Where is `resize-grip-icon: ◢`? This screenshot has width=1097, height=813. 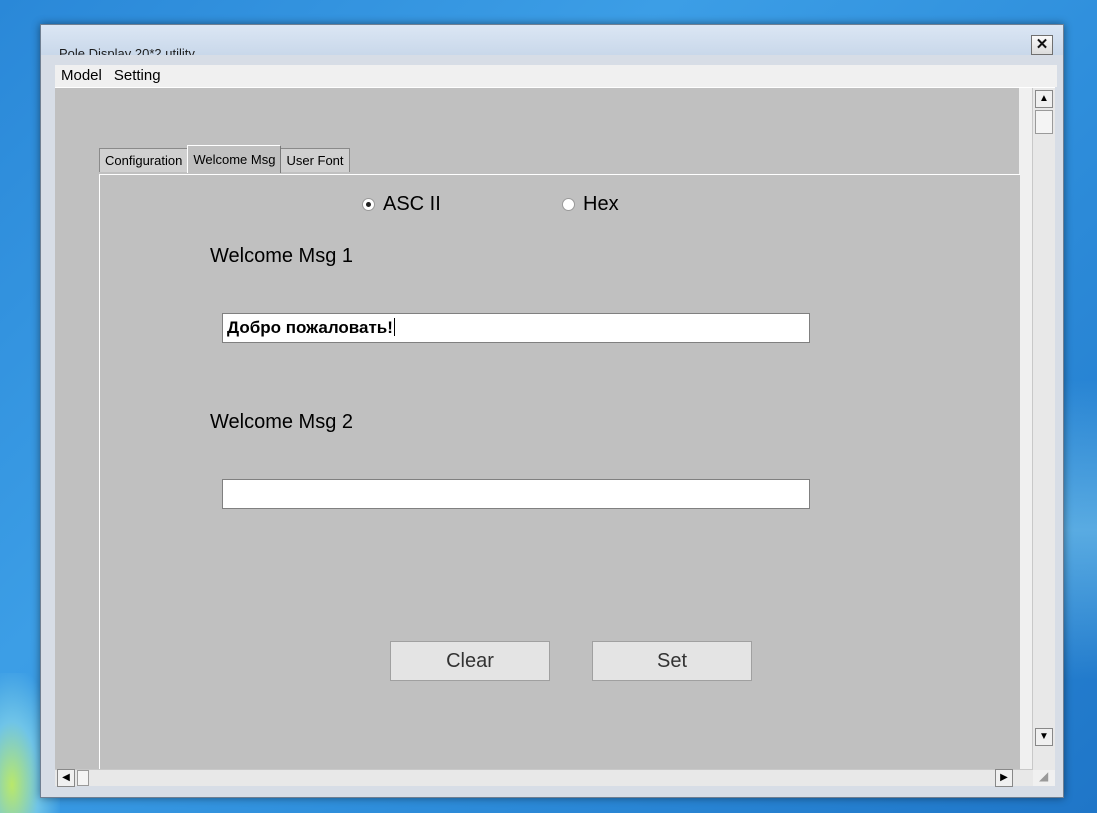 resize-grip-icon: ◢ is located at coordinates (1046, 777).